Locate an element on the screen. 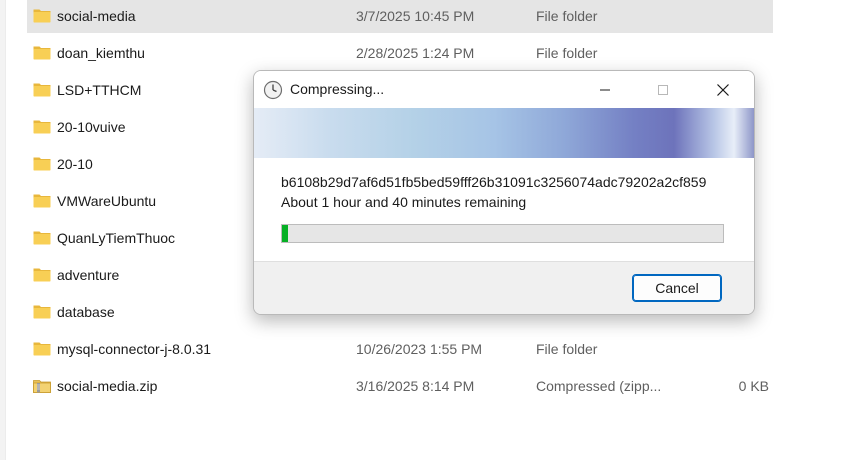  clock-icon is located at coordinates (273, 90).